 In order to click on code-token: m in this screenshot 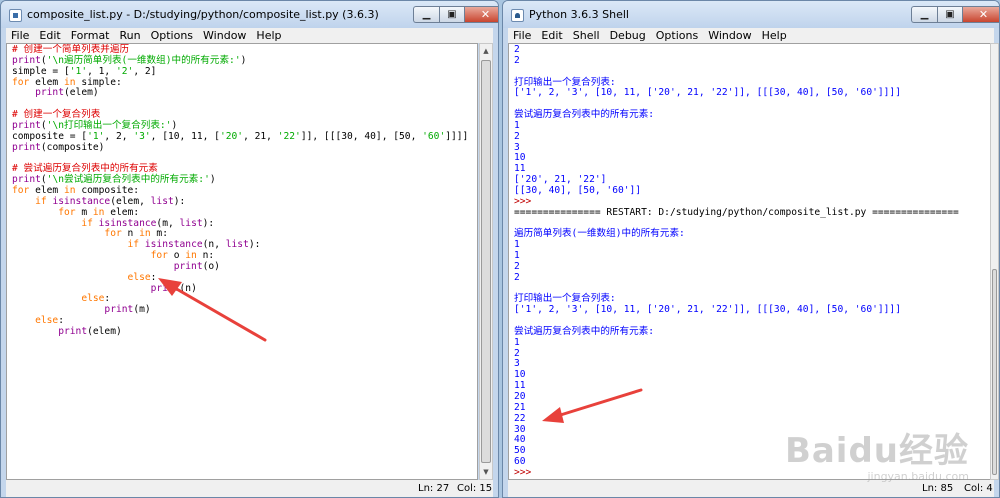, I will do `click(84, 212)`.